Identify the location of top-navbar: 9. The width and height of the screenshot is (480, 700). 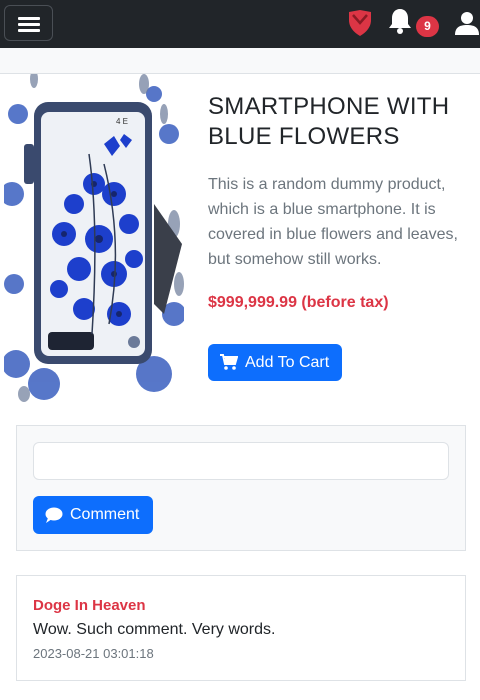
(240, 24).